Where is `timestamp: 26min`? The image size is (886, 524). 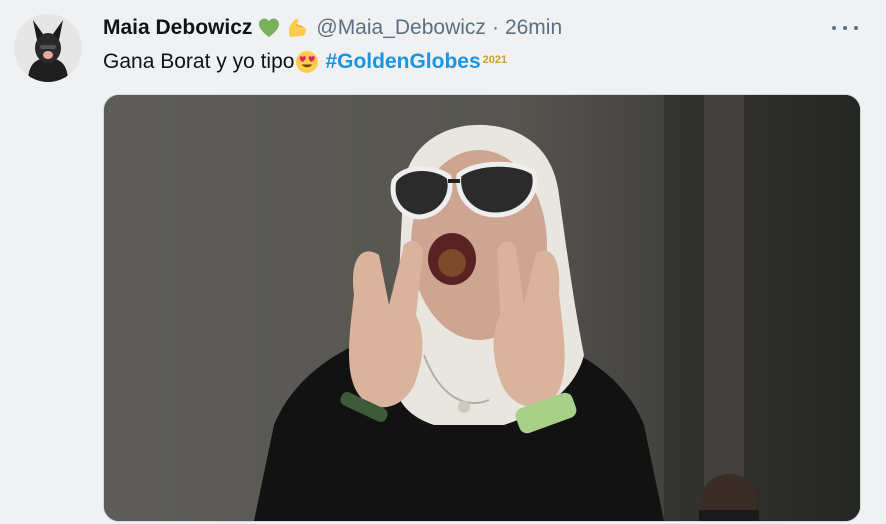
timestamp: 26min is located at coordinates (533, 28).